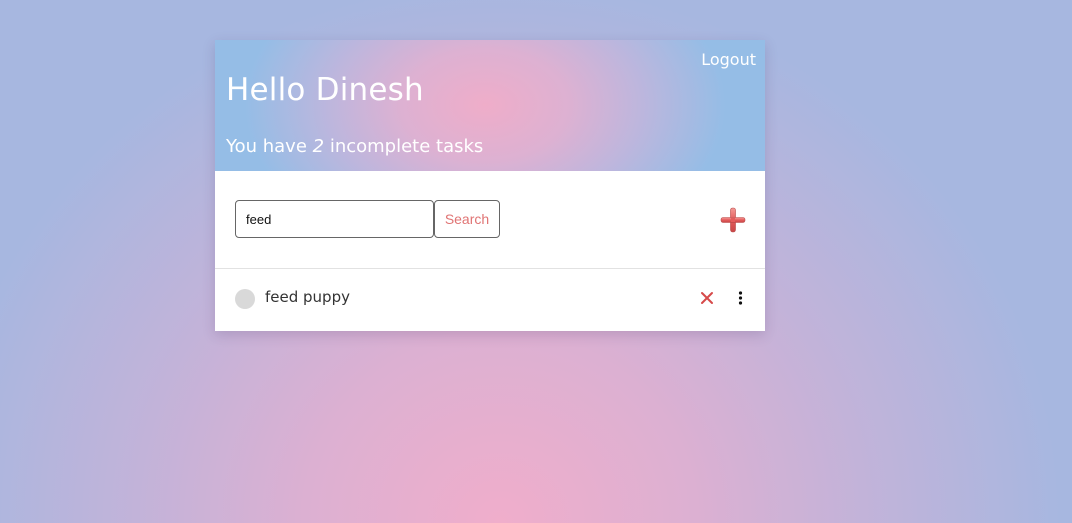 Image resolution: width=1072 pixels, height=523 pixels. I want to click on task-complete-toggle, so click(245, 299).